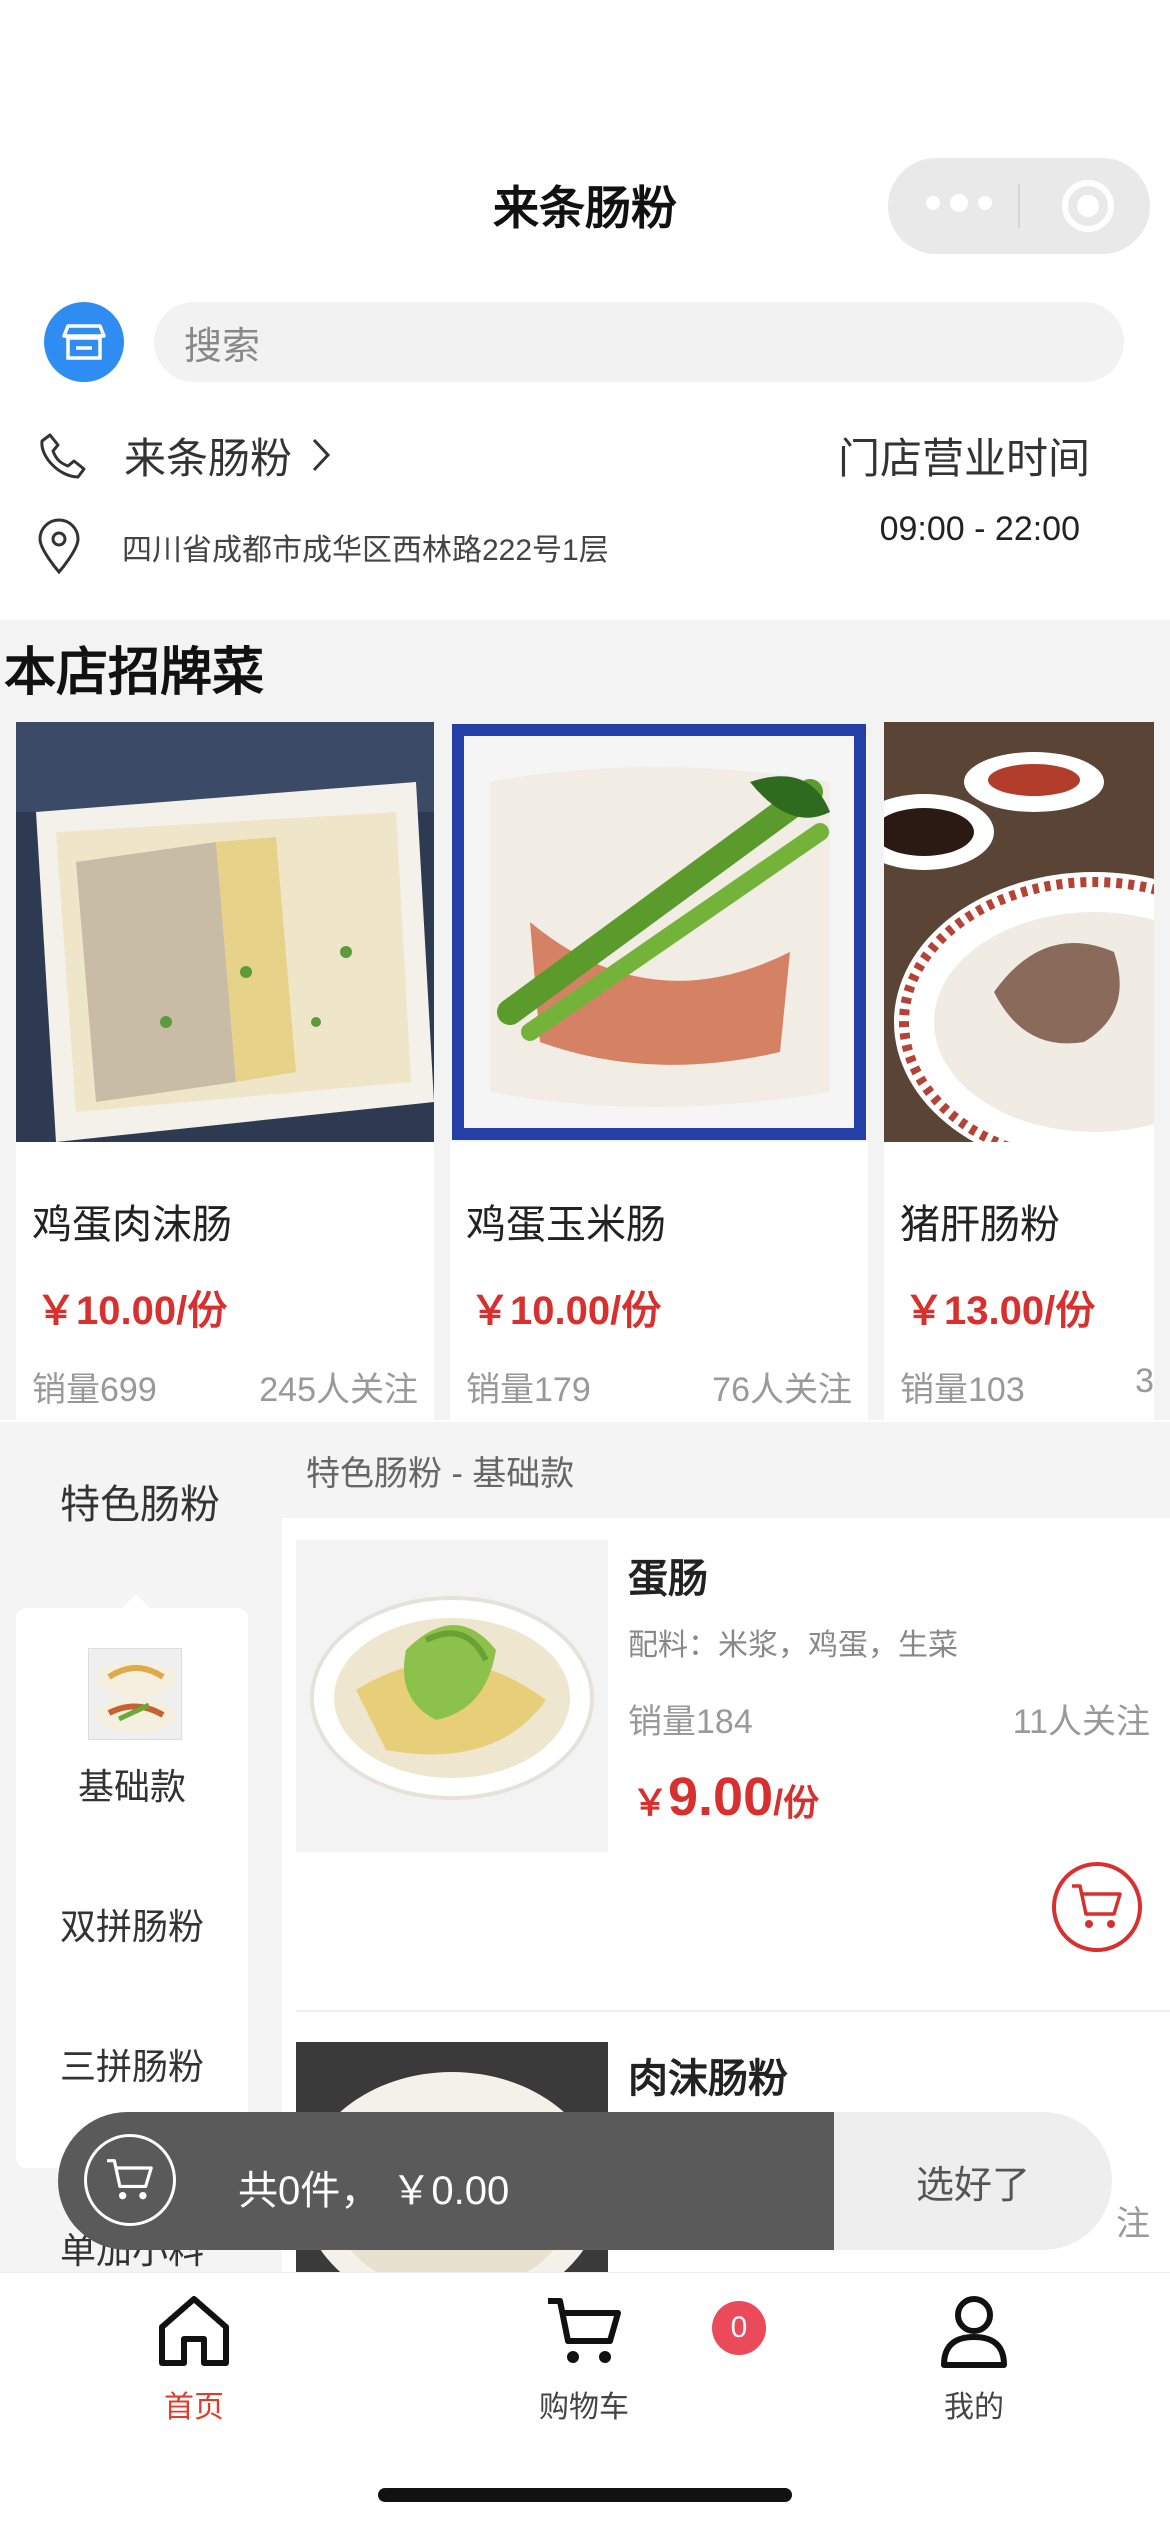  Describe the element at coordinates (452, 1696) in the screenshot. I see `product-photo` at that location.